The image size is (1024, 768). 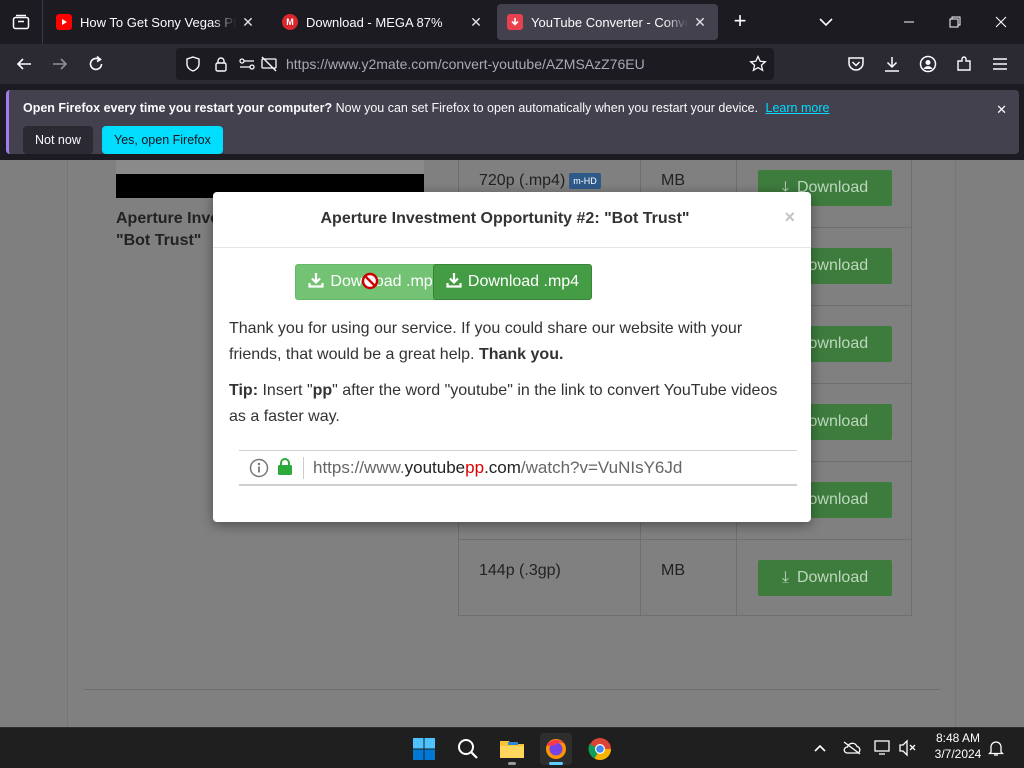 What do you see at coordinates (247, 64) in the screenshot?
I see `permissions-icon` at bounding box center [247, 64].